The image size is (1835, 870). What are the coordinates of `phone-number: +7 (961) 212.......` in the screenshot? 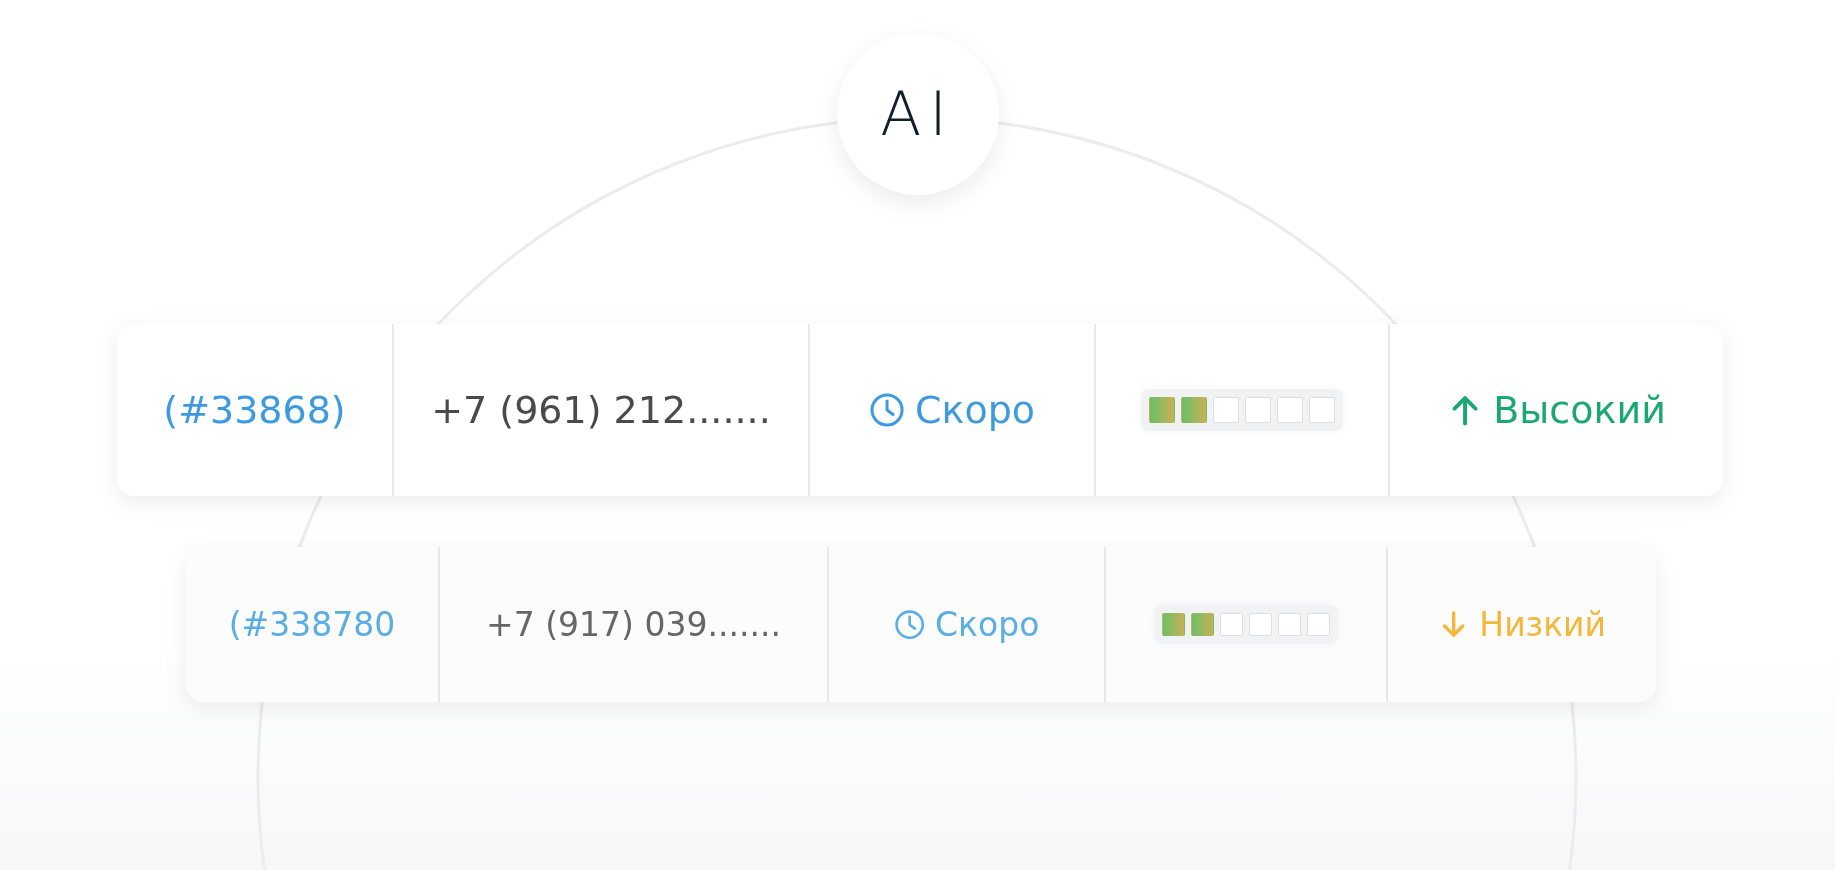 It's located at (601, 410).